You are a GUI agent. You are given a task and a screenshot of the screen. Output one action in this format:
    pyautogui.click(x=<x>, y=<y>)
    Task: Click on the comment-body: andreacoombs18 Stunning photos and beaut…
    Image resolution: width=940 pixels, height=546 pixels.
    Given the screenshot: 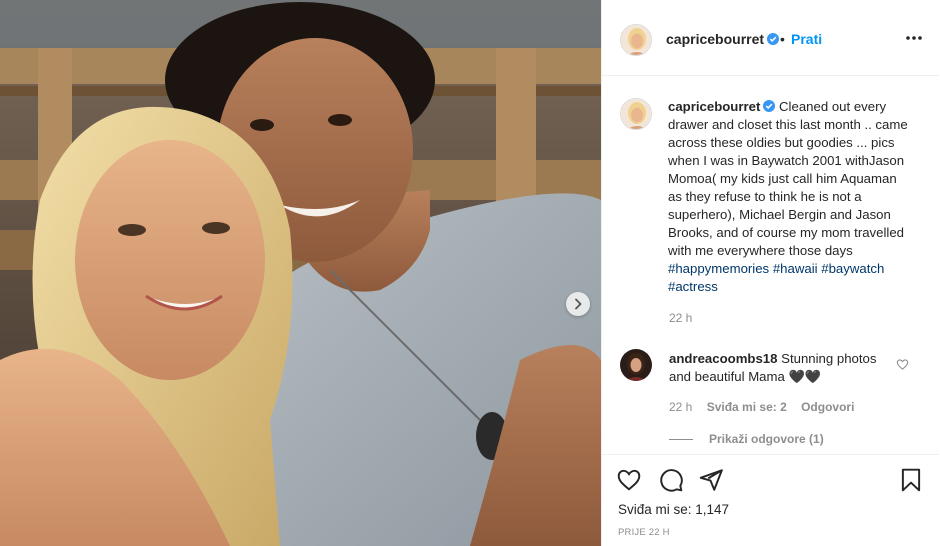 What is the action you would take?
    pyautogui.click(x=779, y=368)
    